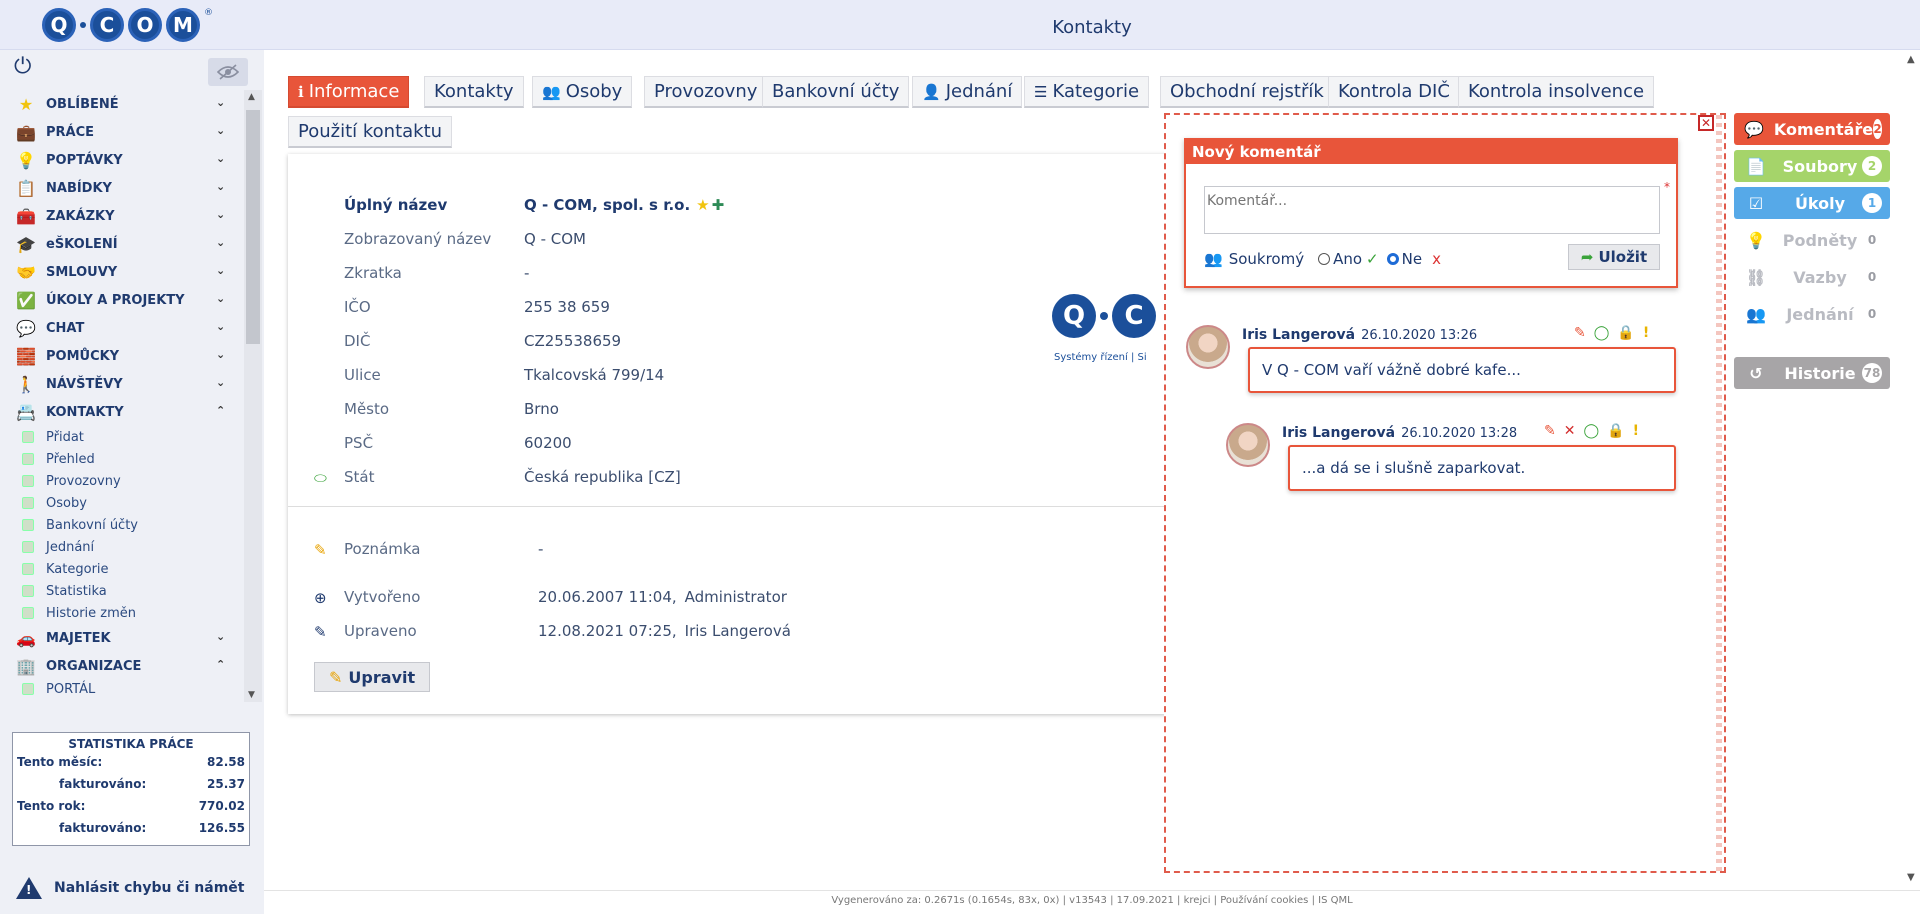 The width and height of the screenshot is (1920, 914). I want to click on scrollbar-thumb, so click(253, 227).